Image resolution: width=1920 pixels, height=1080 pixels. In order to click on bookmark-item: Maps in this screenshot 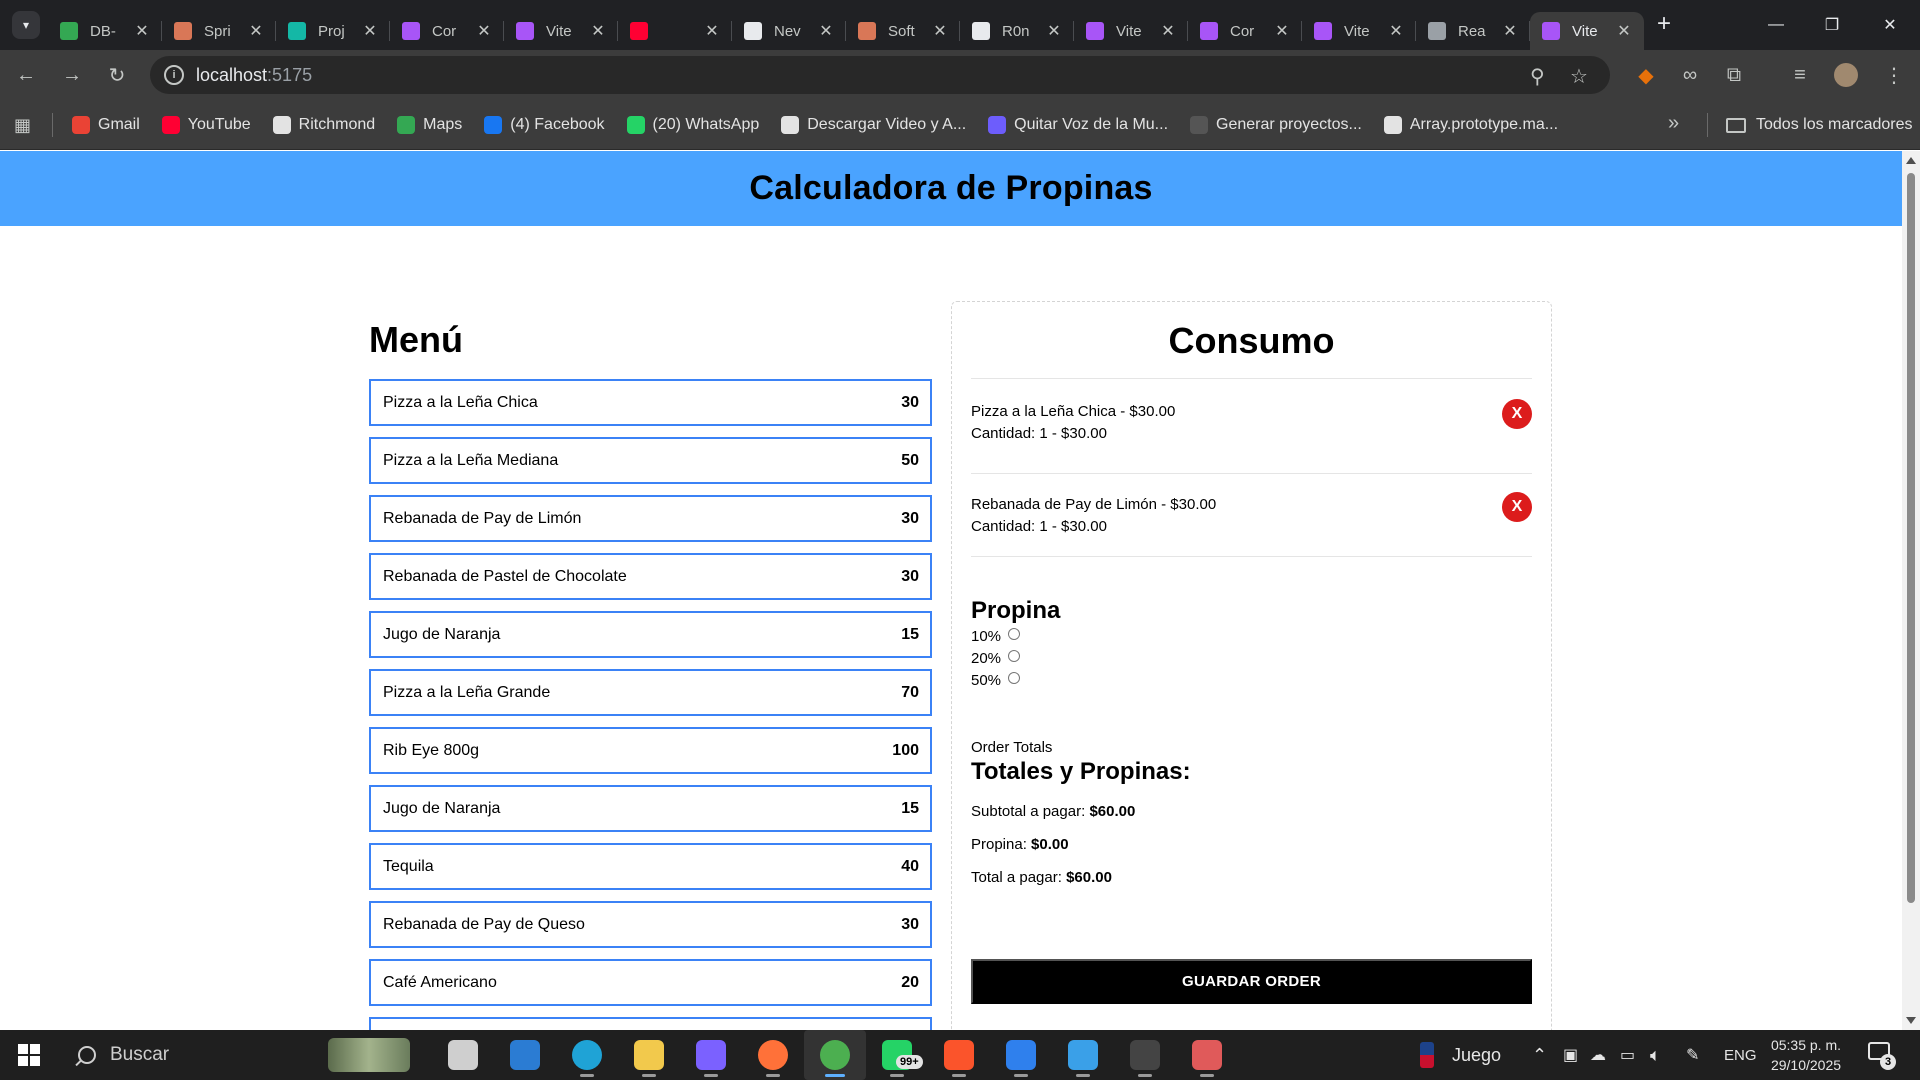, I will do `click(429, 125)`.